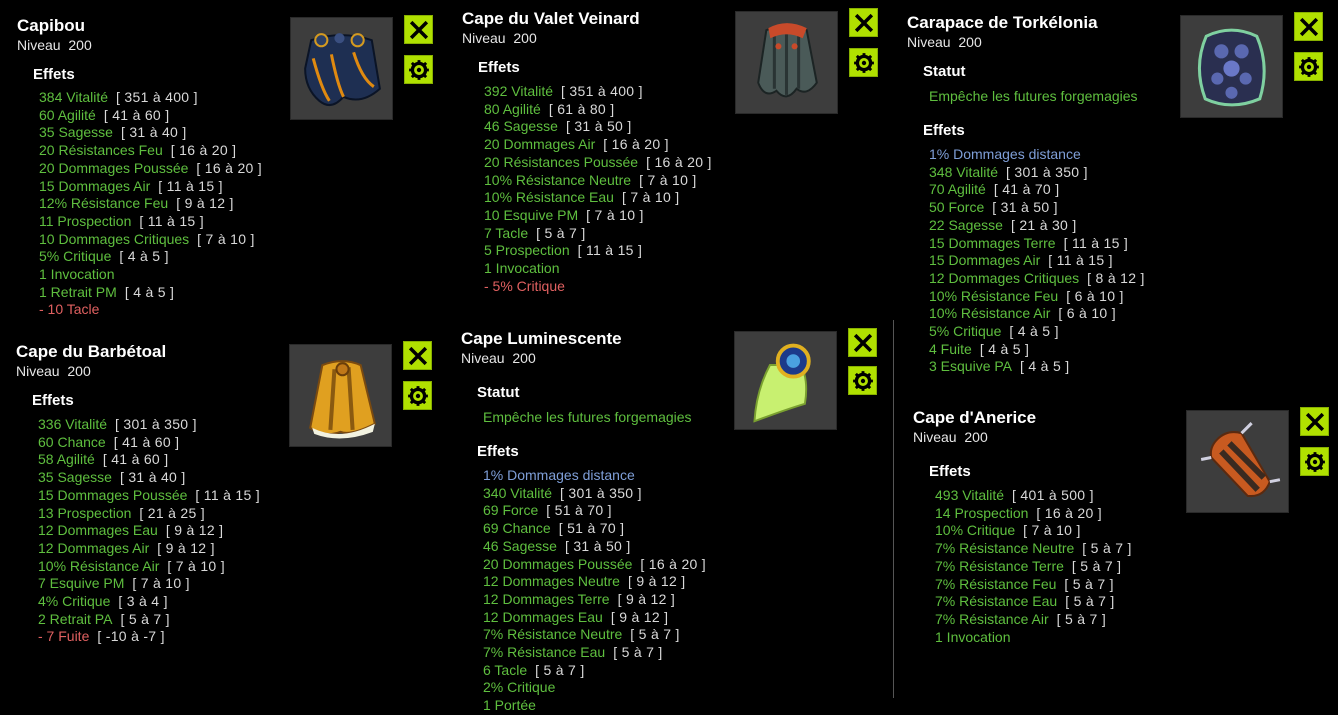  What do you see at coordinates (682, 635) in the screenshot?
I see `effect-line: 7% Résistance Neutre [ 5 à 7 ]` at bounding box center [682, 635].